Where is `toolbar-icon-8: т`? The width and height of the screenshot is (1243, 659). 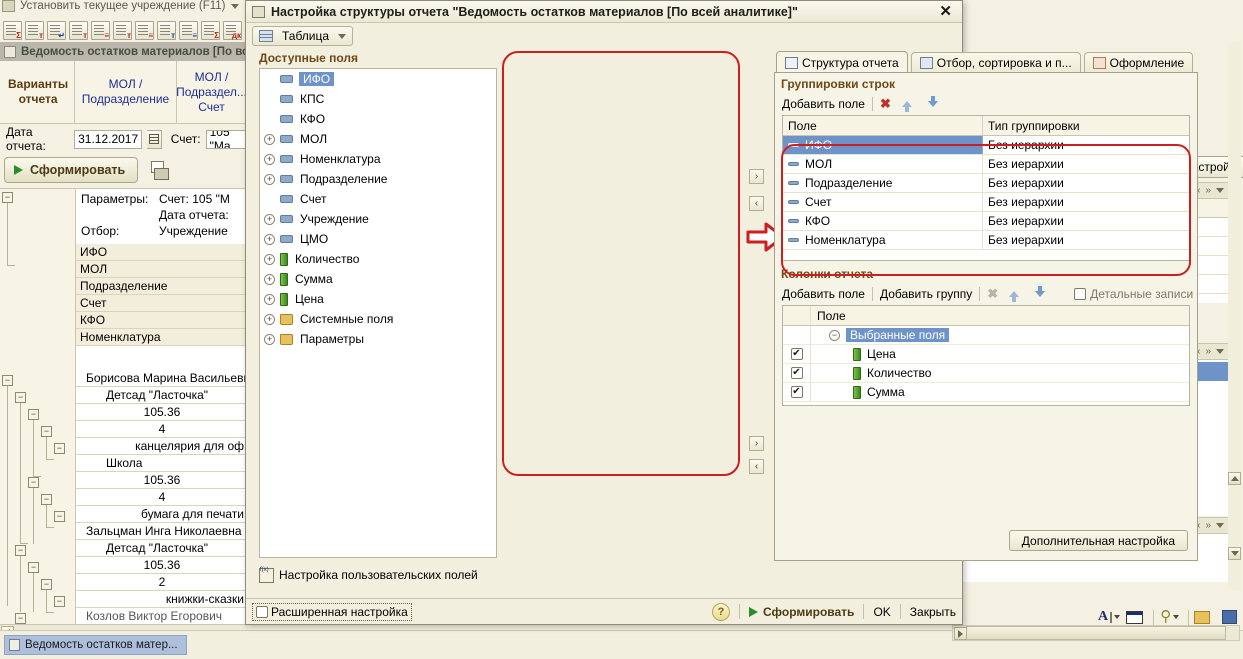 toolbar-icon-8: т is located at coordinates (166, 30).